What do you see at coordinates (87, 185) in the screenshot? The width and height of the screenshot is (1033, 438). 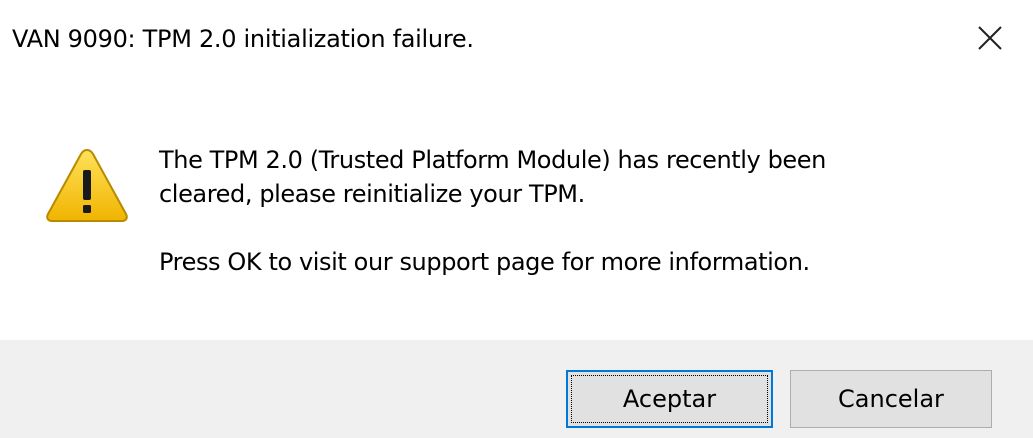 I see `warning-icon` at bounding box center [87, 185].